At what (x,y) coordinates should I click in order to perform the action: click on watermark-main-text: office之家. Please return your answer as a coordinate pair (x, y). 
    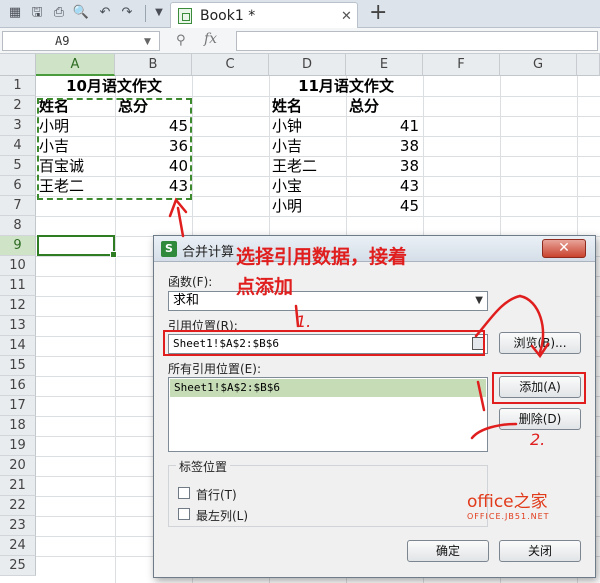
    Looking at the image, I should click on (507, 502).